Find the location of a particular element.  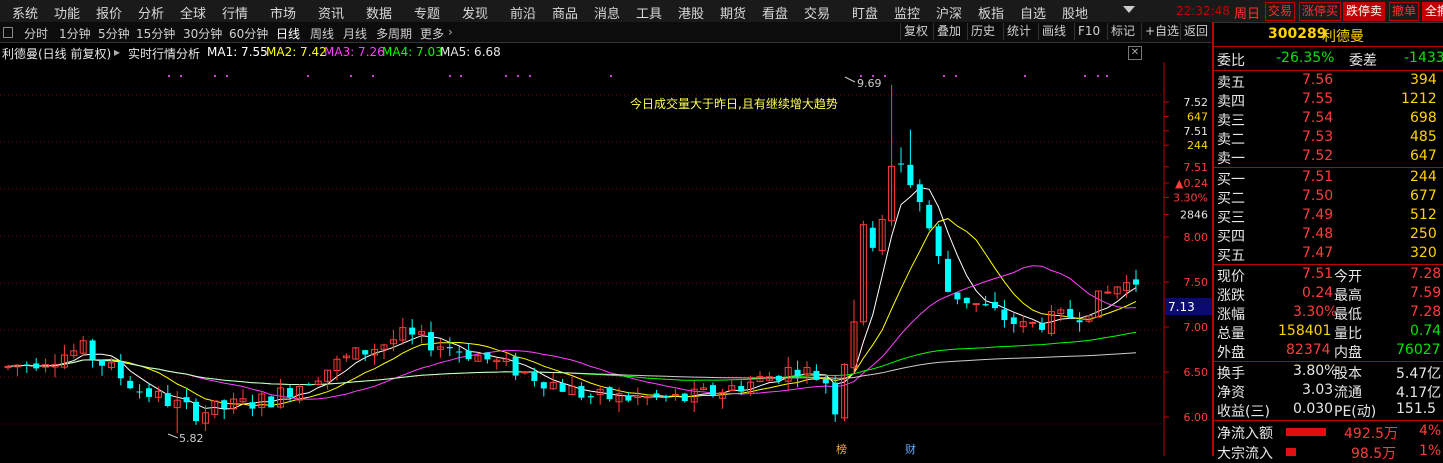

buy2-volume: 677 is located at coordinates (1423, 196).